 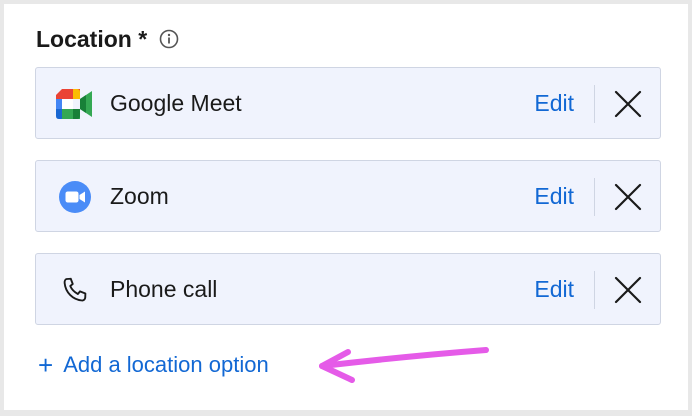 I want to click on location-label-row: Location *, so click(x=107, y=39).